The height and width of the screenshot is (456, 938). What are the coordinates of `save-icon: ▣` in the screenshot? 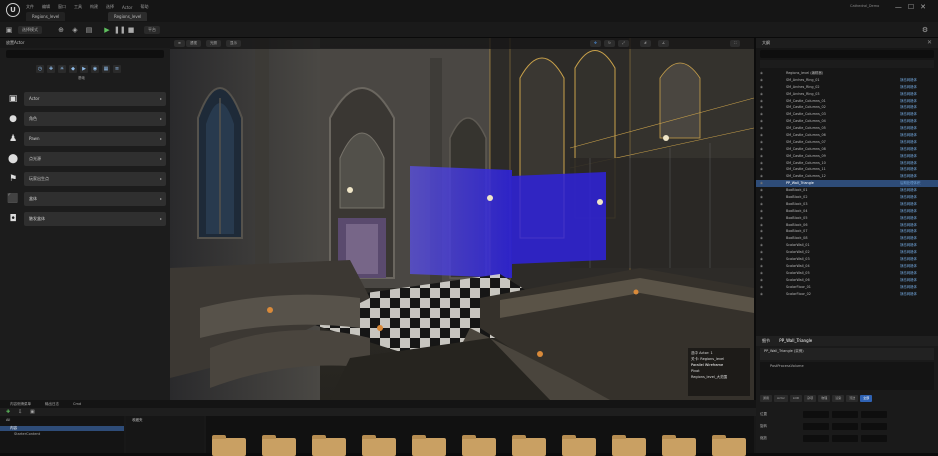 It's located at (9, 30).